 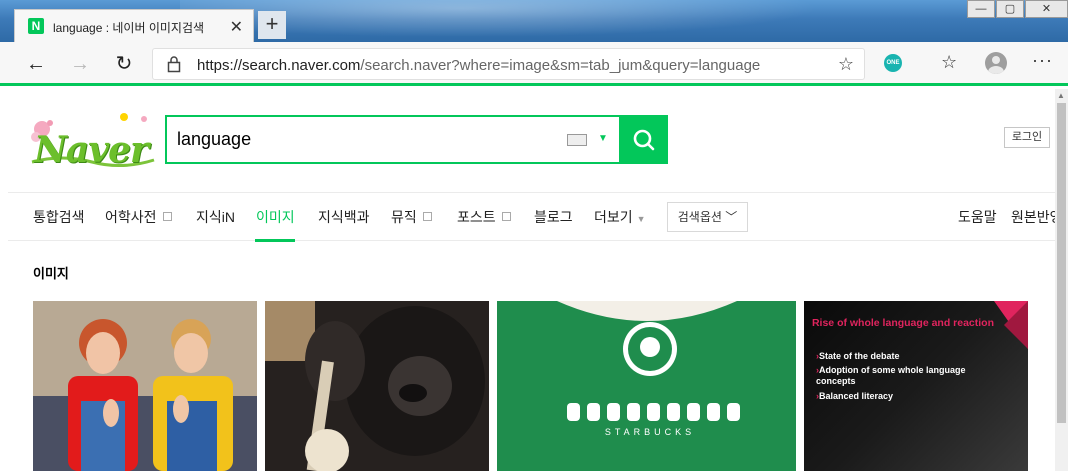 I want to click on tab-label: 지식백과, so click(x=344, y=217).